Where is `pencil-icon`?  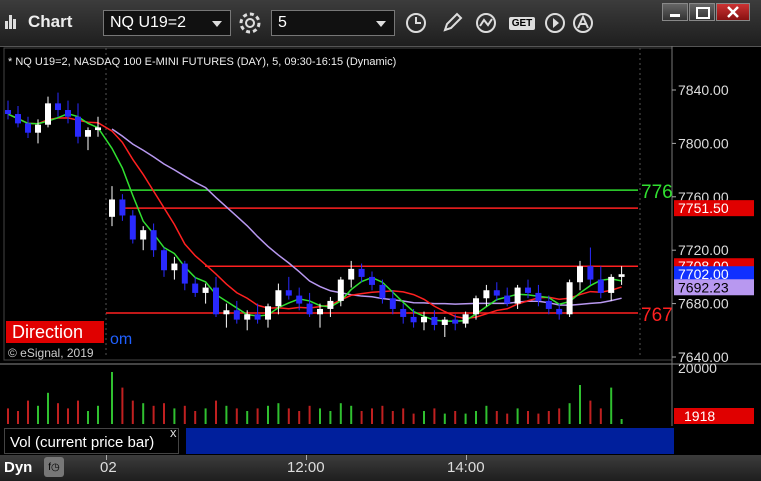 pencil-icon is located at coordinates (453, 22).